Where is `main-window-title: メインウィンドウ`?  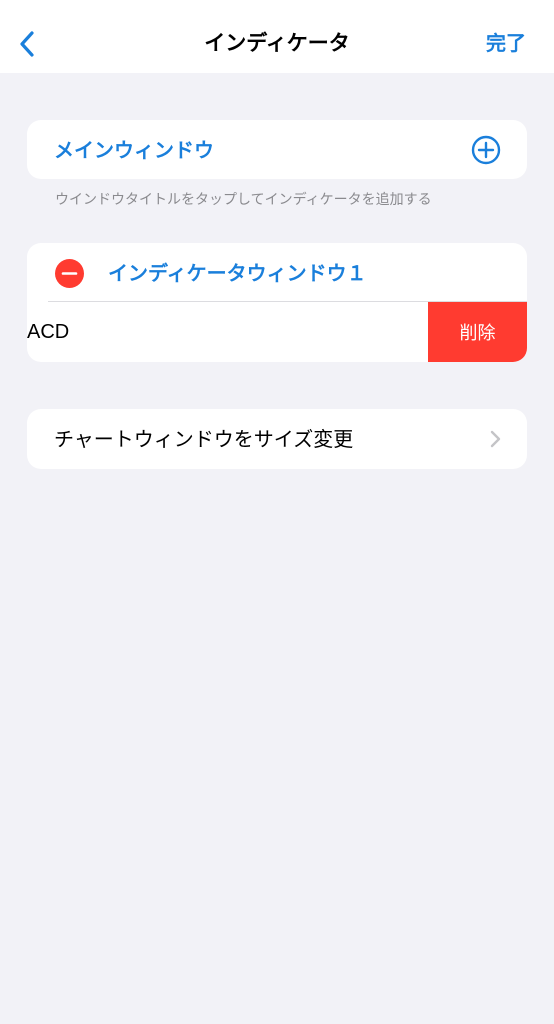 main-window-title: メインウィンドウ is located at coordinates (134, 150).